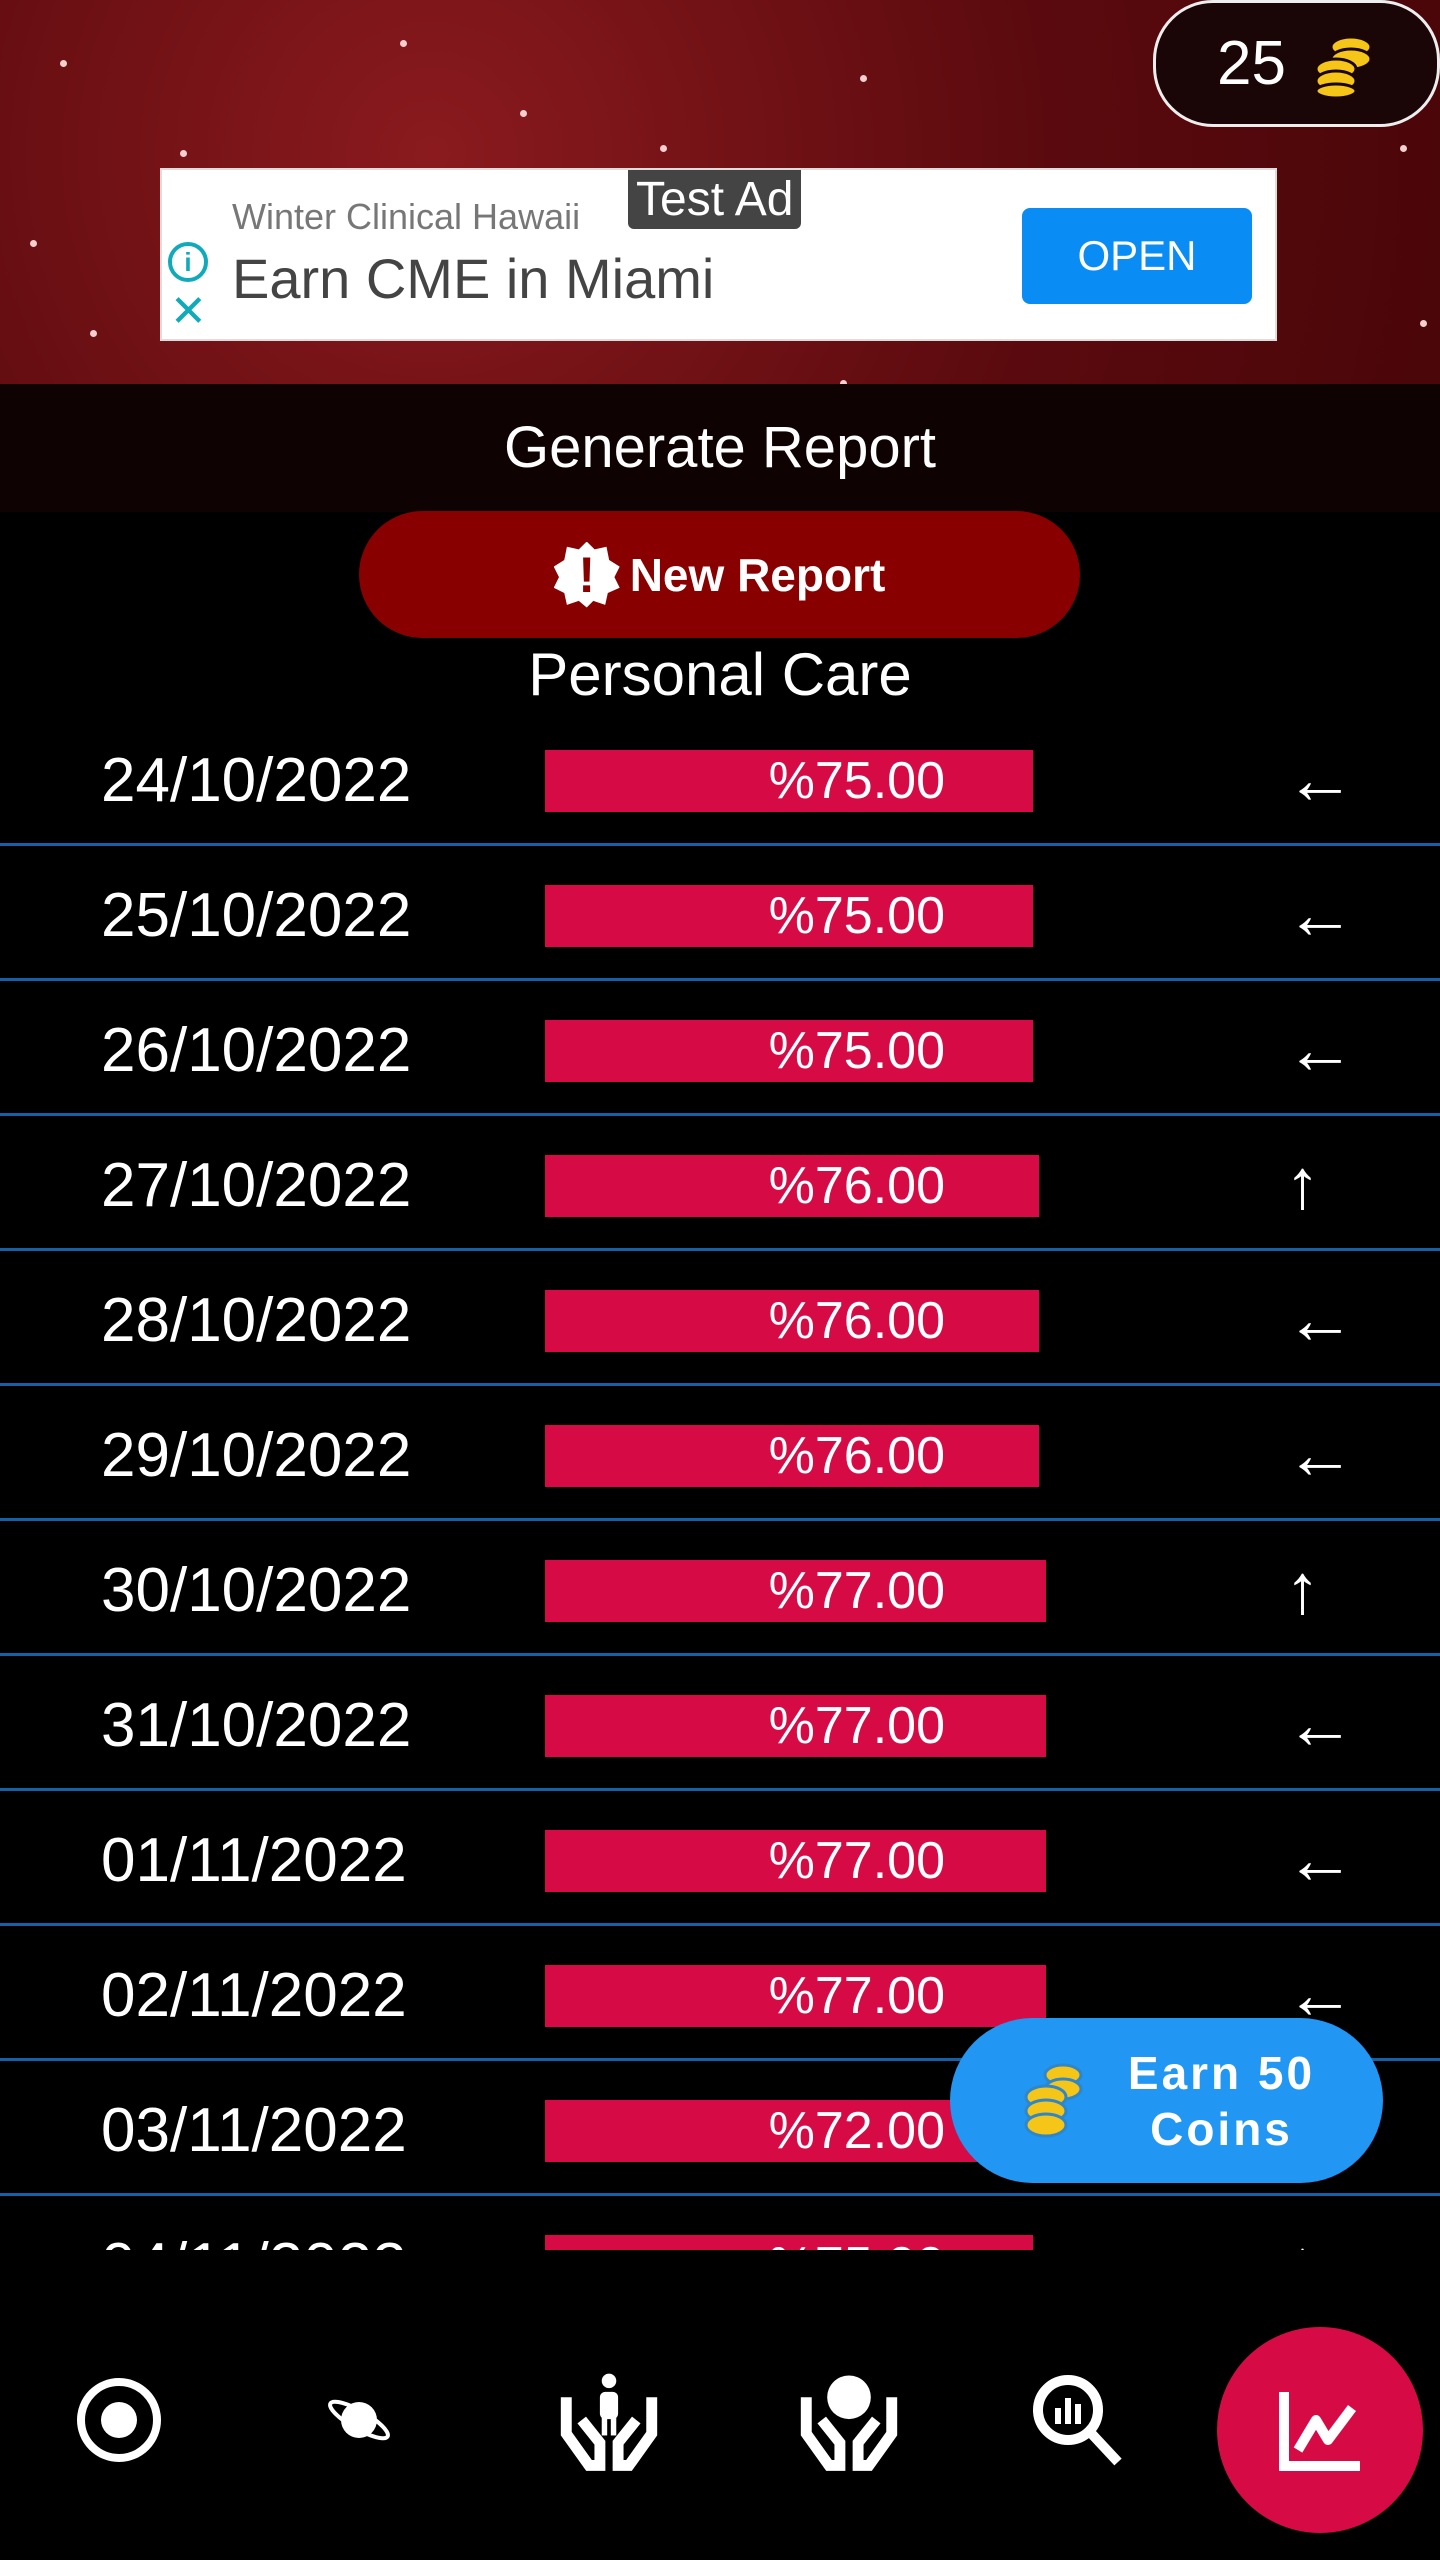 The image size is (1440, 2560). Describe the element at coordinates (188, 262) in the screenshot. I see `info-icon: i` at that location.